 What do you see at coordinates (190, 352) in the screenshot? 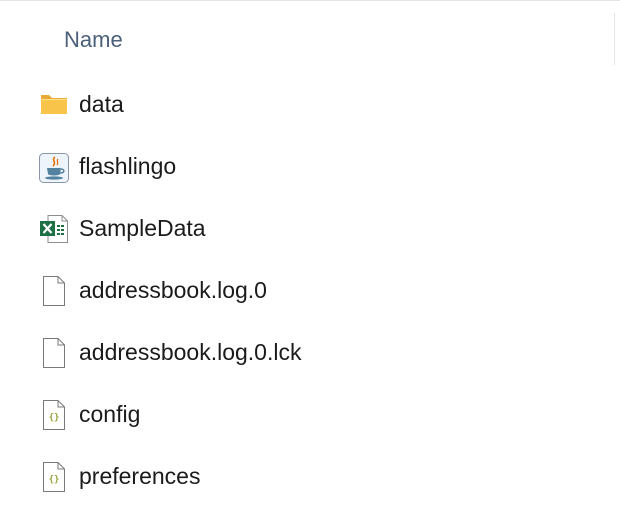
I see `file-name: addressbook.log.0.lck` at bounding box center [190, 352].